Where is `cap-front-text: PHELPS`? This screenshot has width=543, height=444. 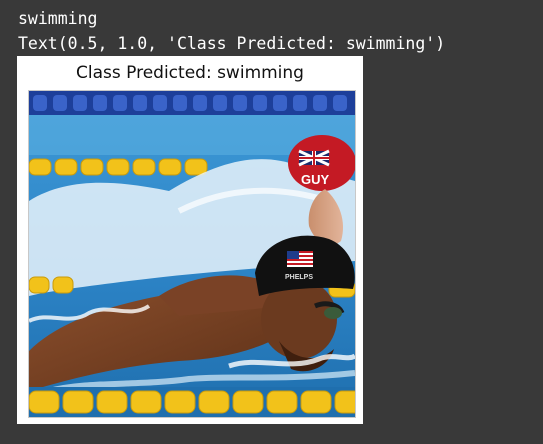 cap-front-text: PHELPS is located at coordinates (299, 277).